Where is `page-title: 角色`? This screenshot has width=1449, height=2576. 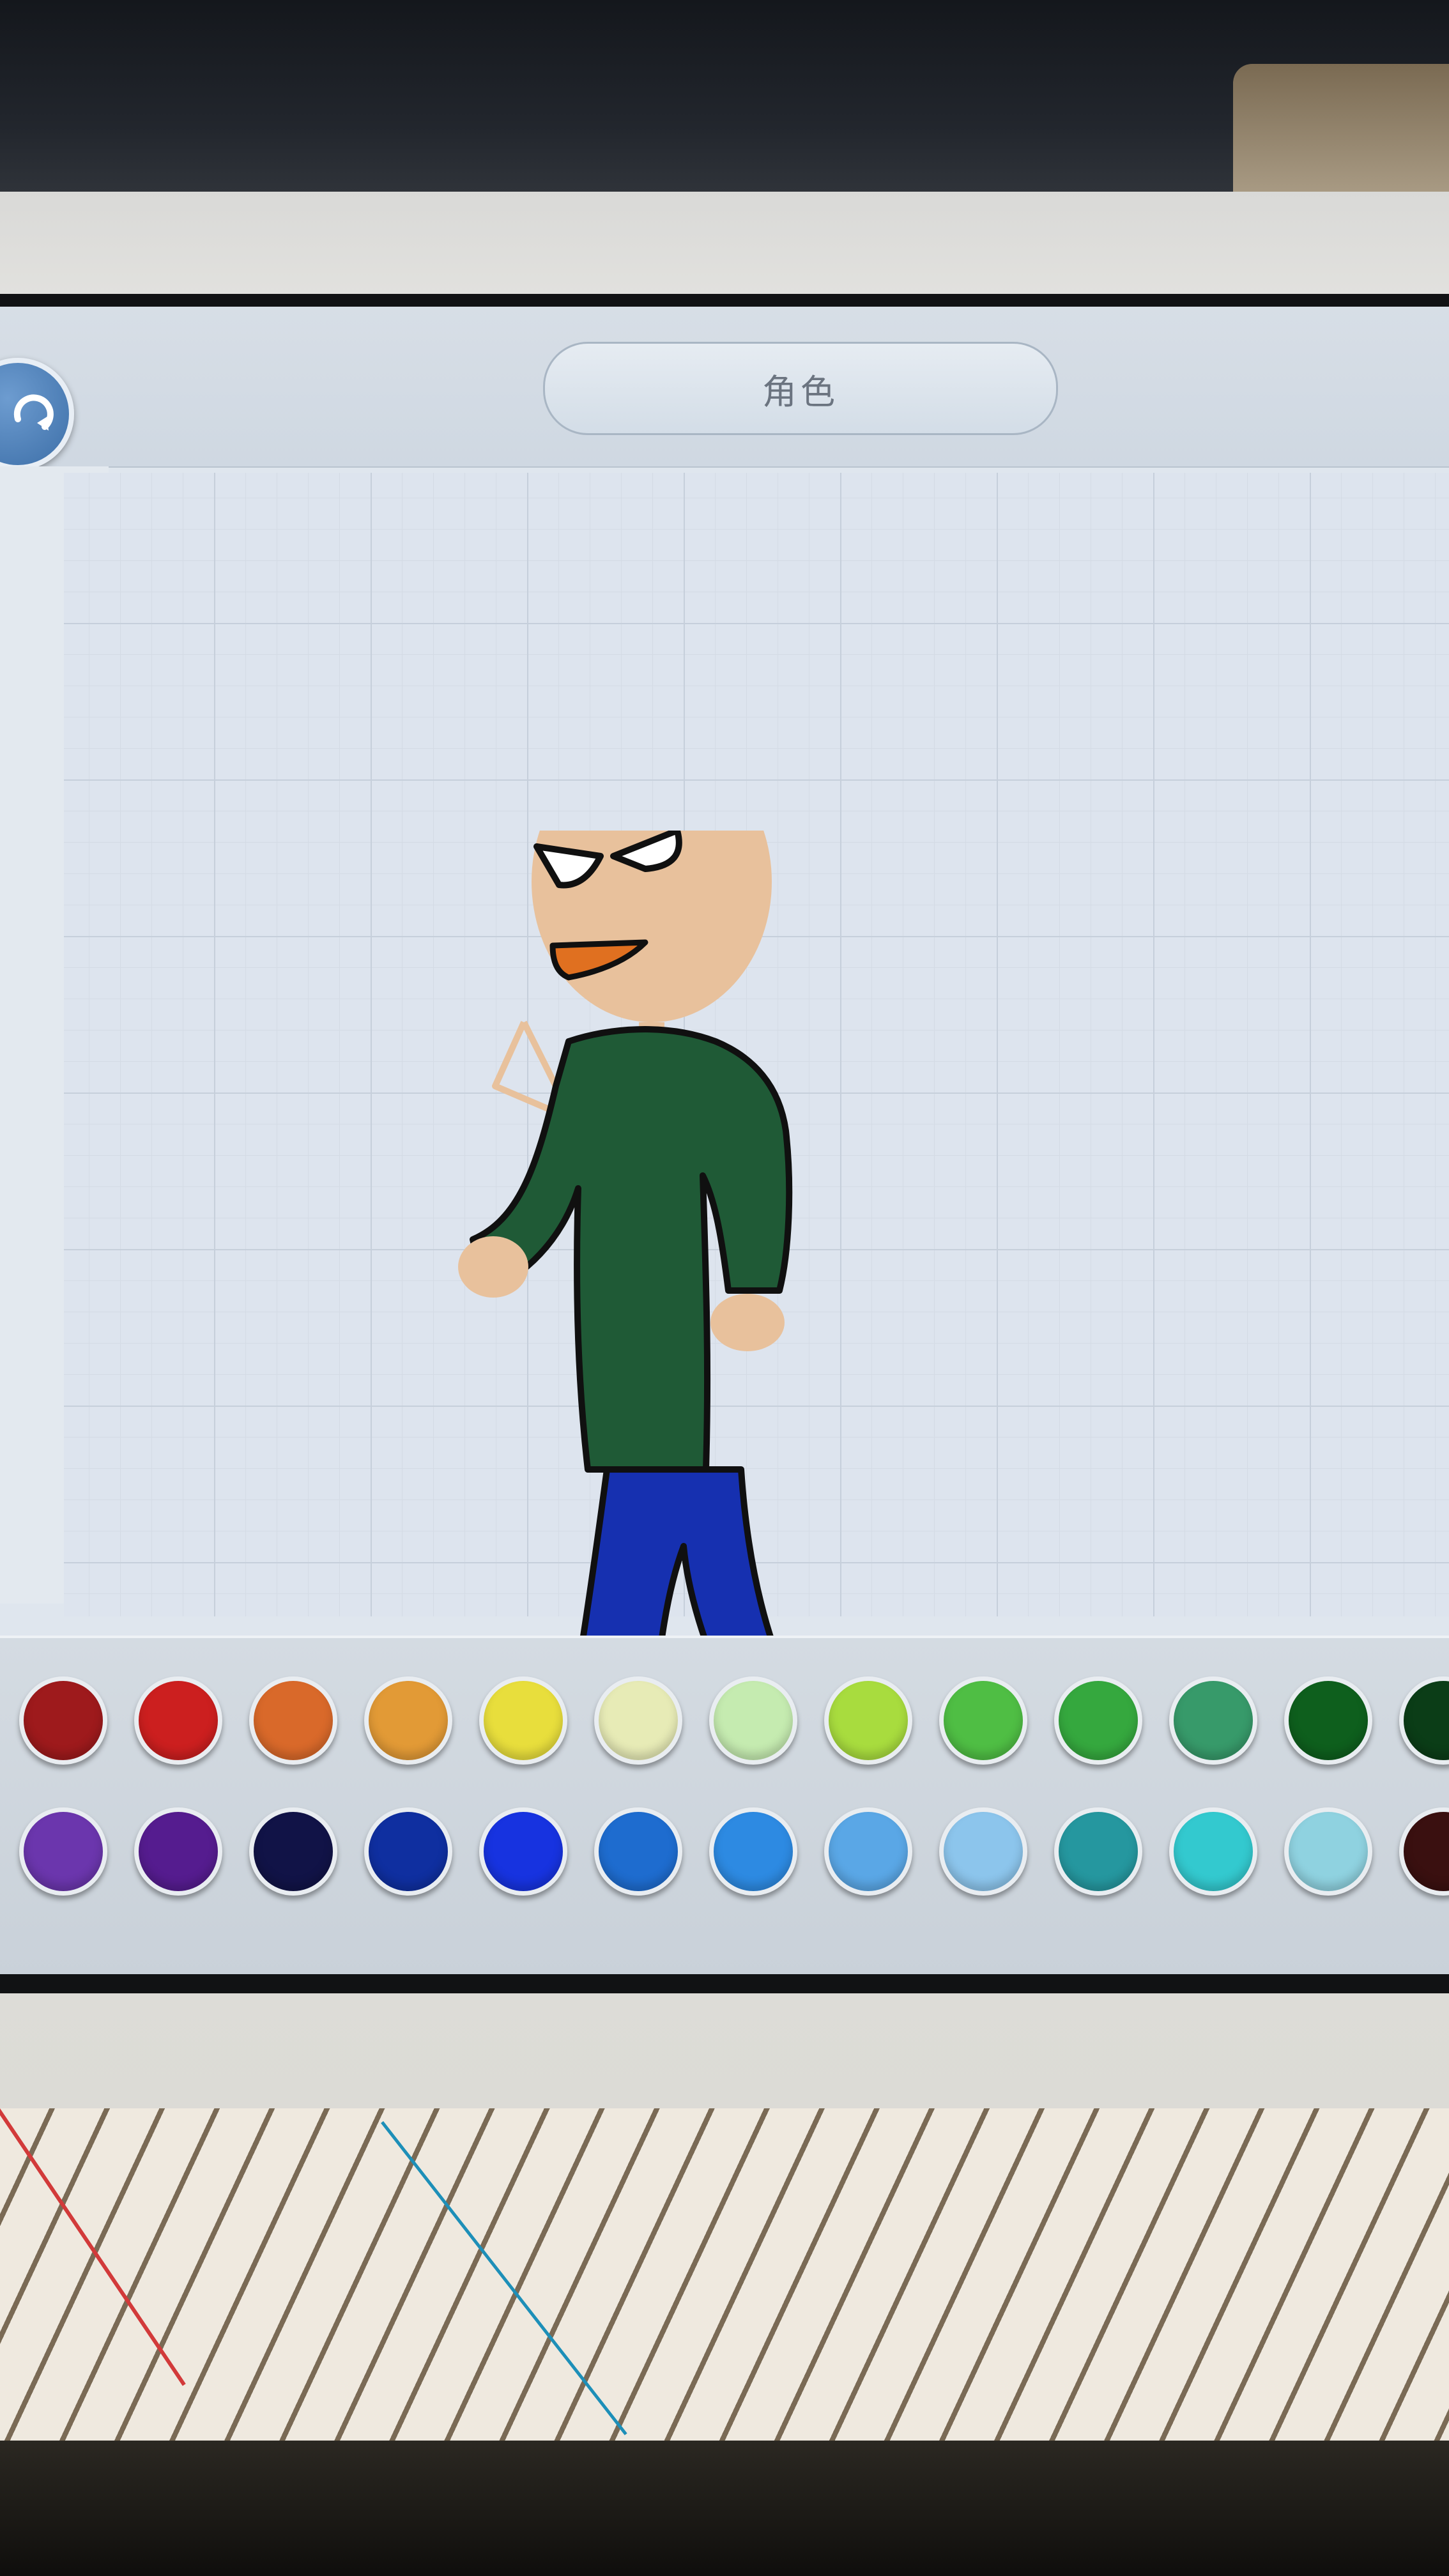 page-title: 角色 is located at coordinates (800, 388).